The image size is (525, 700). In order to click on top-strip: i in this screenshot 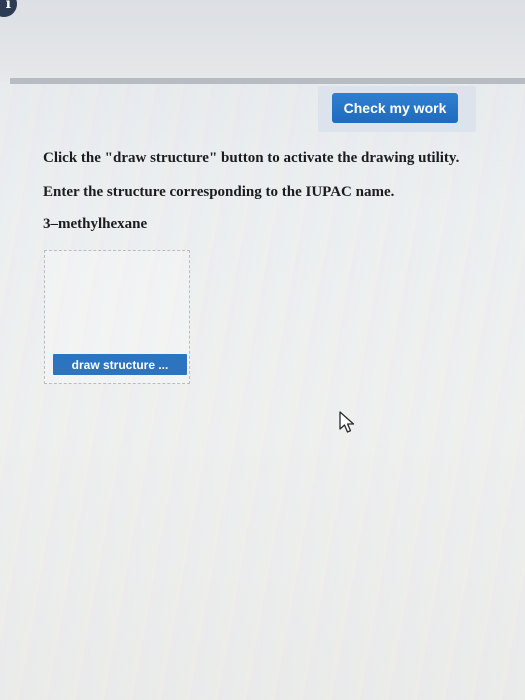, I will do `click(262, 41)`.